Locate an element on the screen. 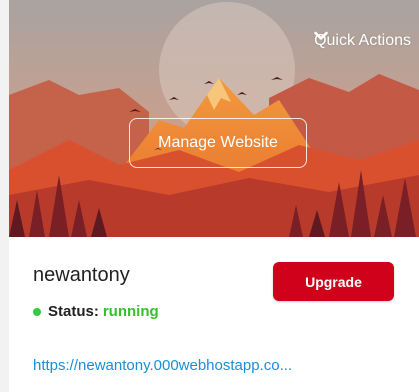 The image size is (419, 392). status-row: Status: running is located at coordinates (96, 311).